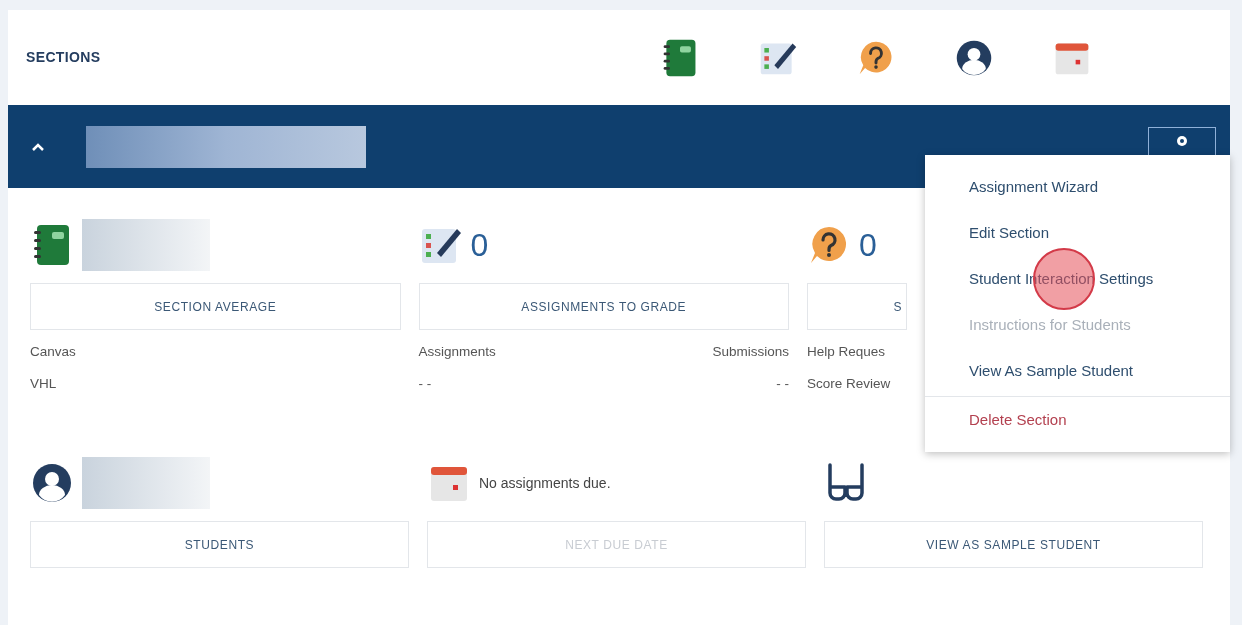  Describe the element at coordinates (1077, 420) in the screenshot. I see `menu-item: Delete Section` at that location.